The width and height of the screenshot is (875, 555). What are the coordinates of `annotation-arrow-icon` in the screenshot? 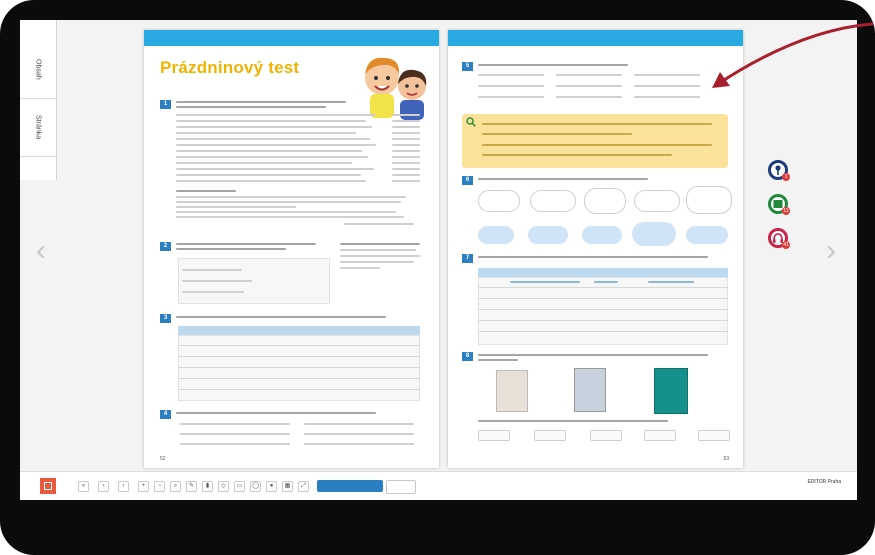 It's located at (793, 55).